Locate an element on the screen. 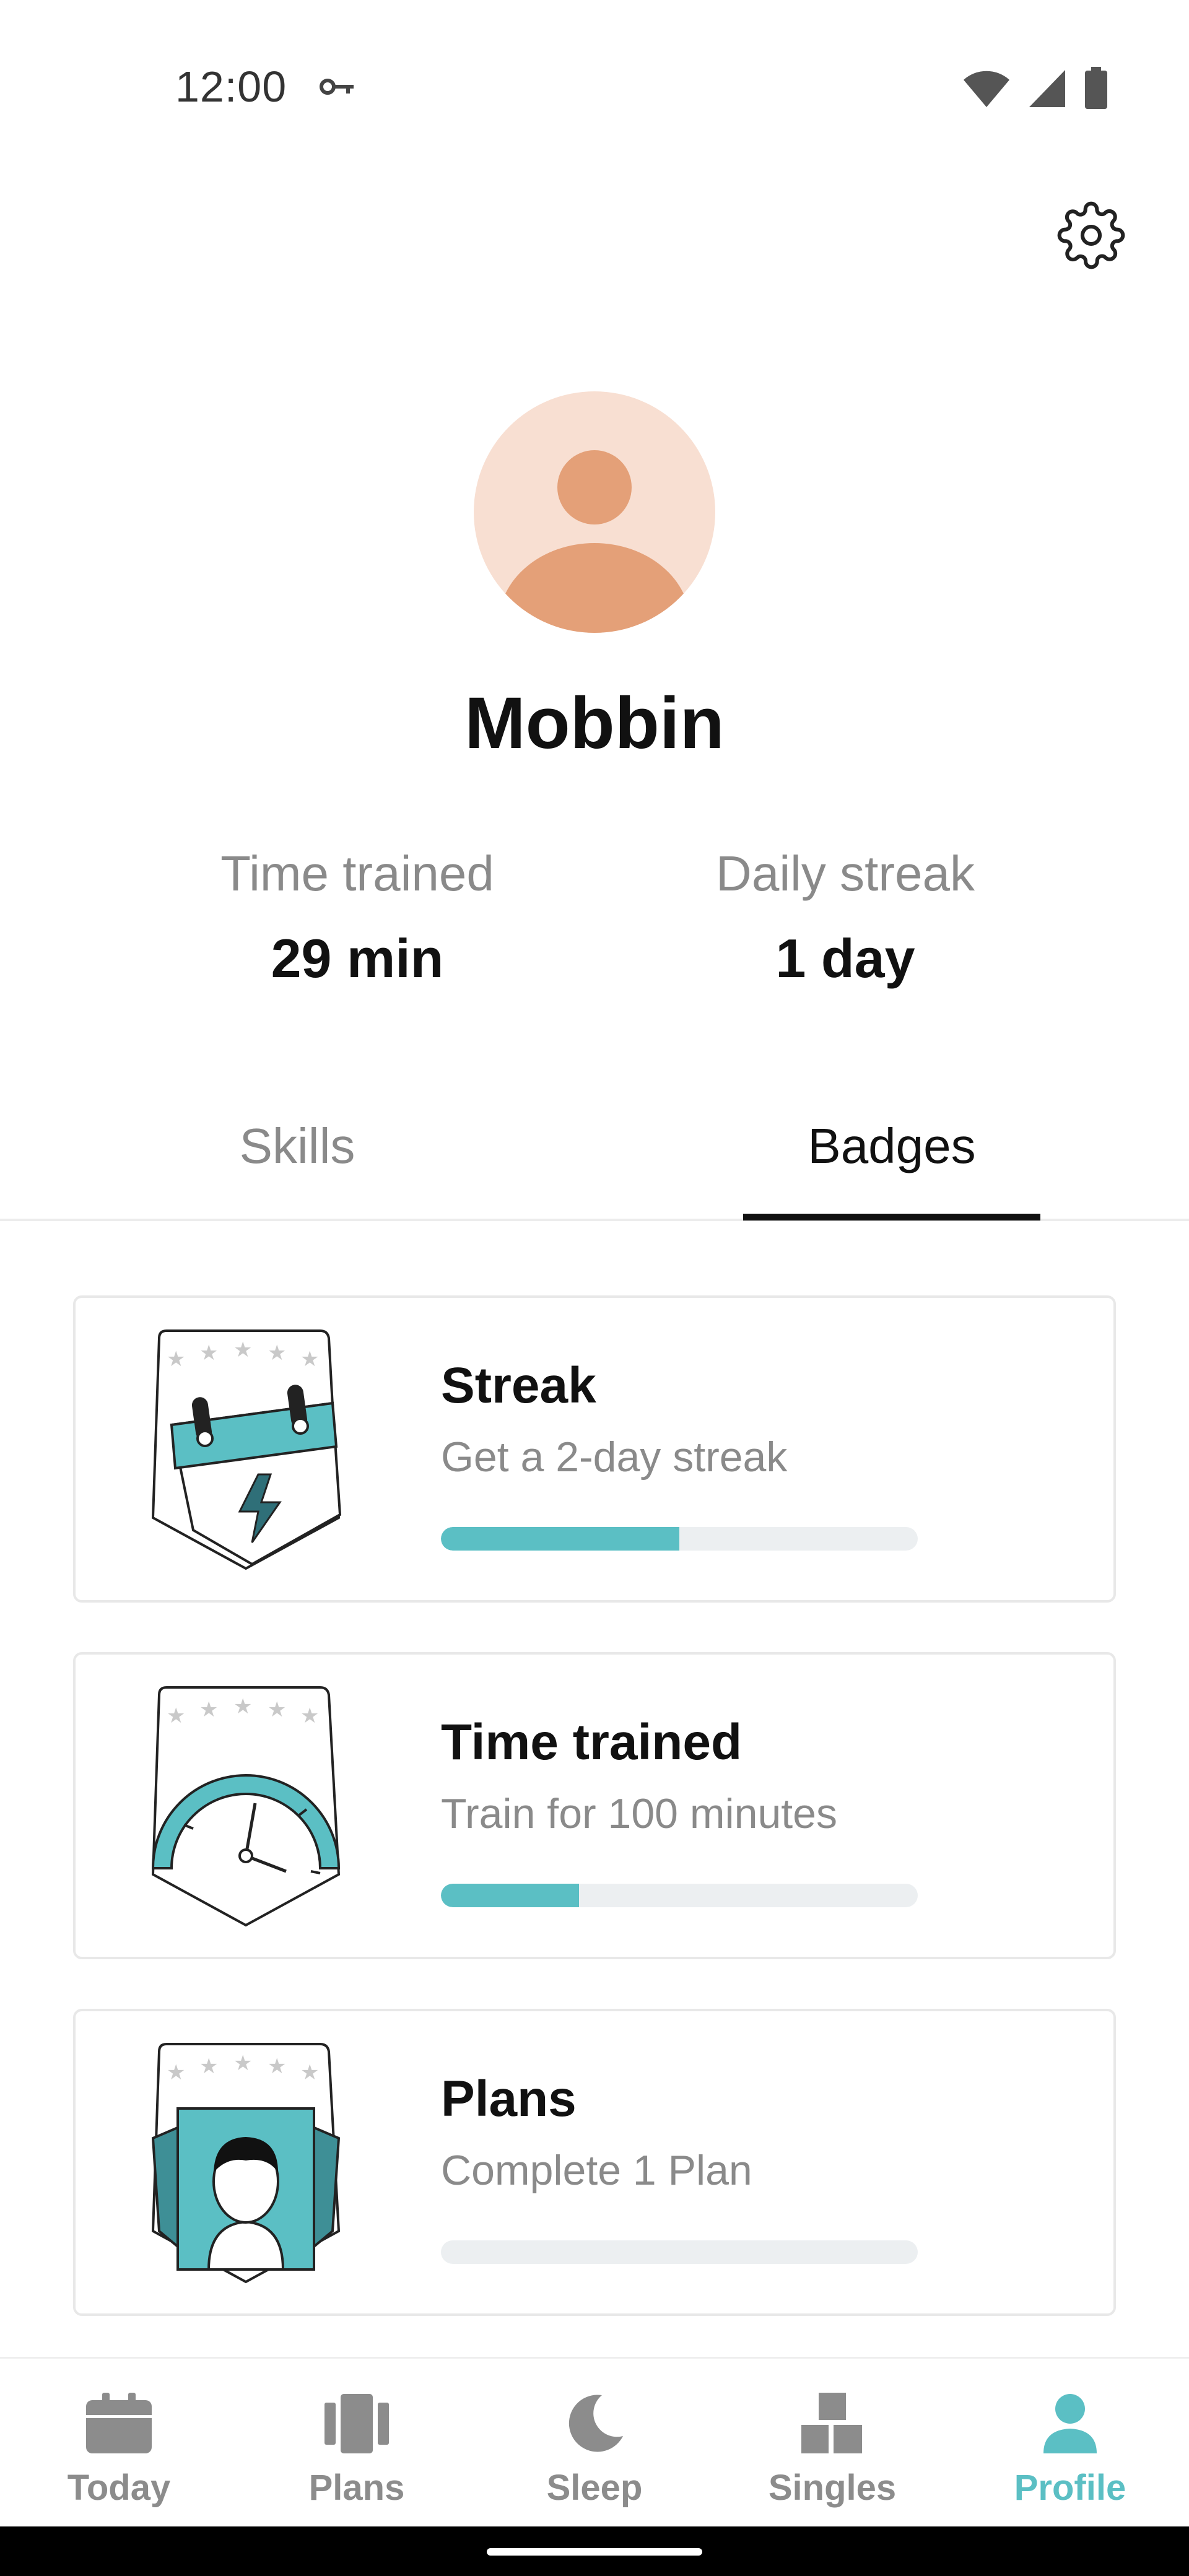 This screenshot has height=2576, width=1189. moon-icon is located at coordinates (595, 2423).